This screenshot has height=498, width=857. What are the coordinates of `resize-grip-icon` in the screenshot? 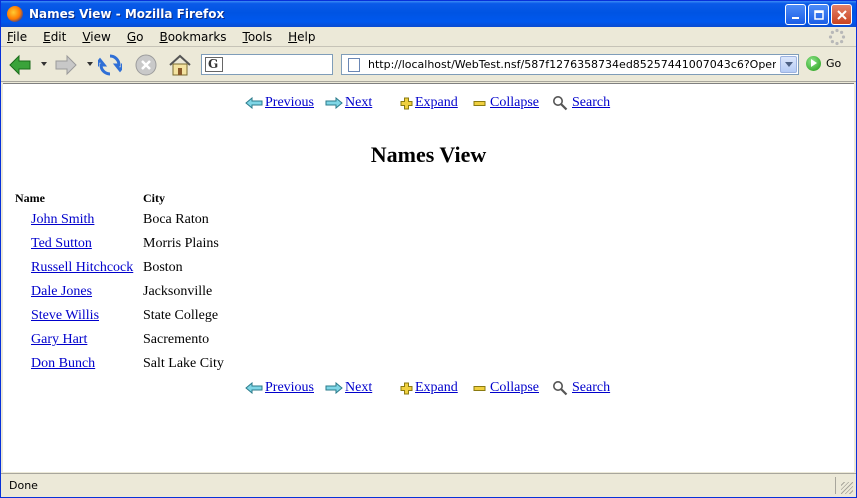 It's located at (847, 488).